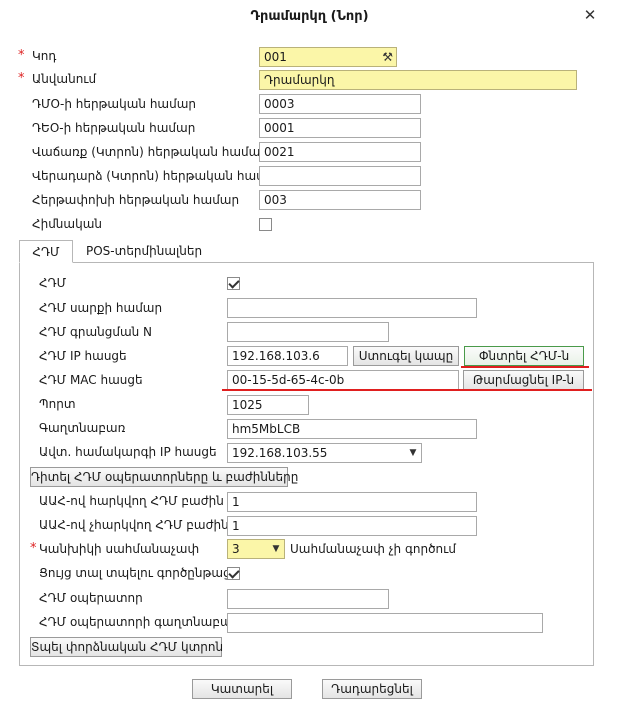  I want to click on cancel-button: Դադարեցնել, so click(372, 689).